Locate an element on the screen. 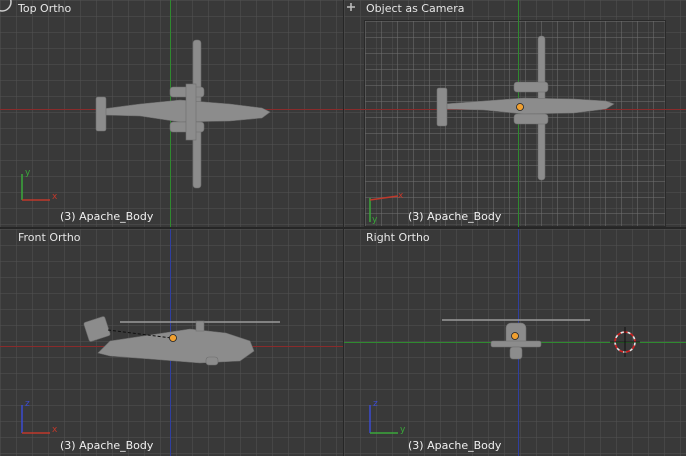  3d-cursor-icon is located at coordinates (625, 342).